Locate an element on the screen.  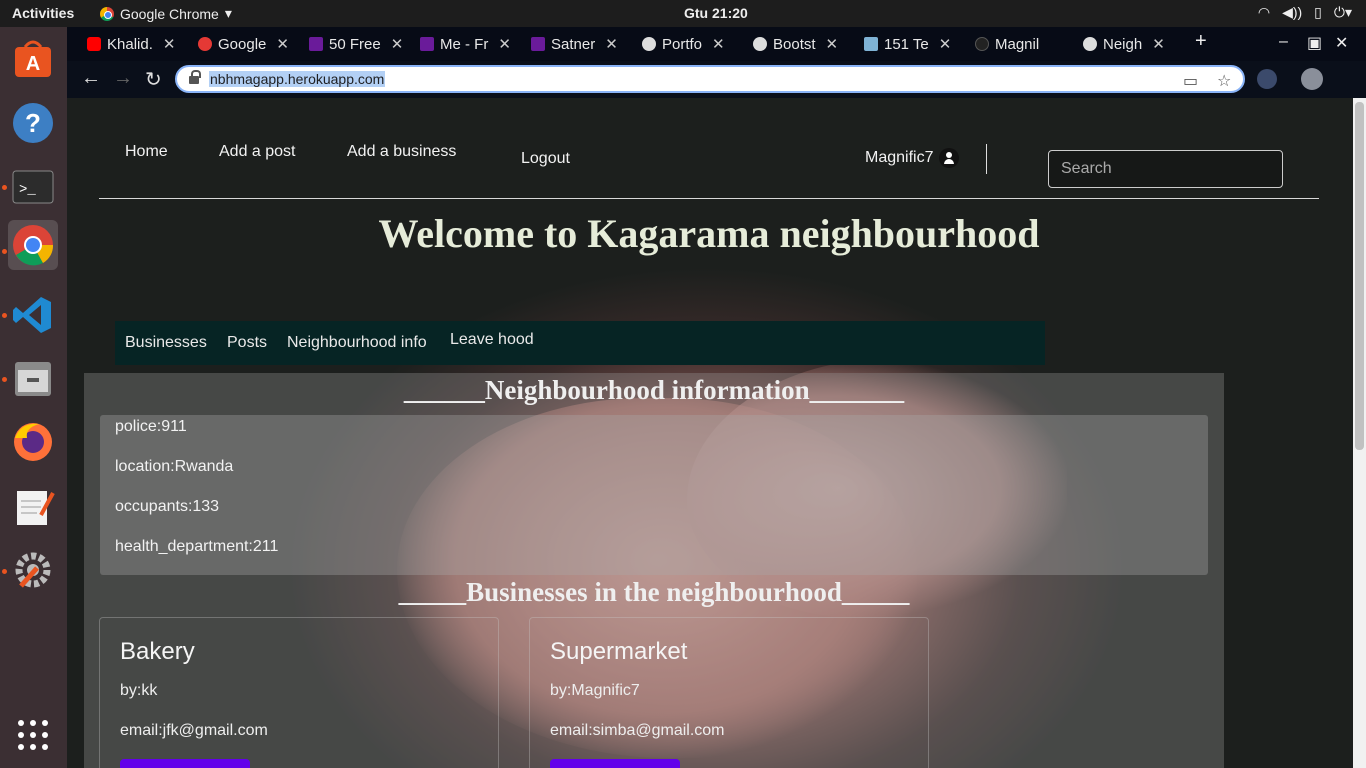
subnav-leave-link: Leave hood is located at coordinates (492, 340).